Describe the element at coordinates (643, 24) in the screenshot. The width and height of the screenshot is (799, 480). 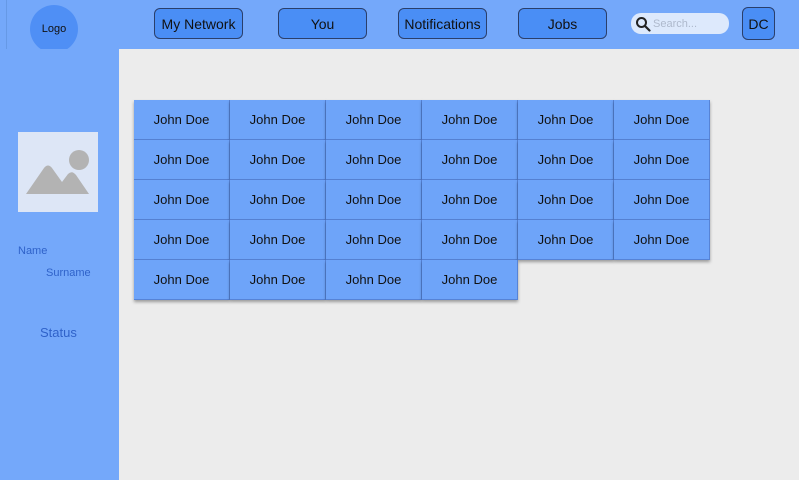
I see `search-icon` at that location.